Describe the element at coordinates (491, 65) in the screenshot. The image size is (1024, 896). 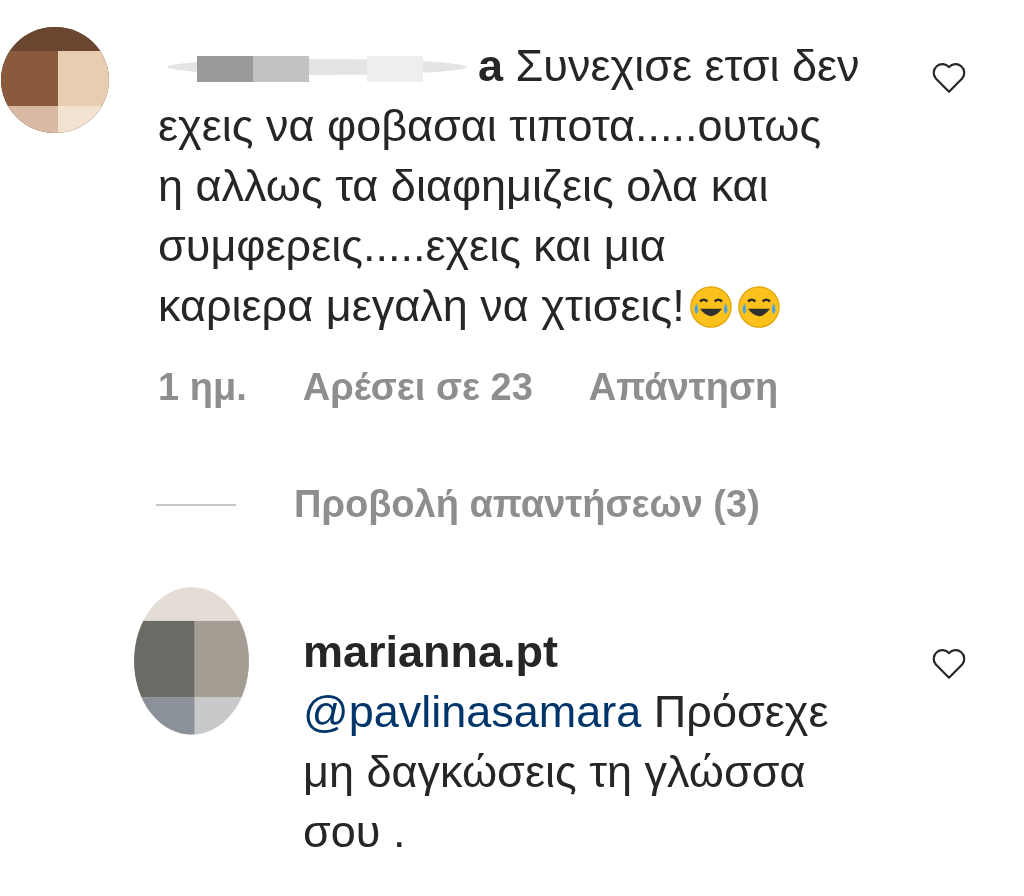
I see `username: a` at that location.